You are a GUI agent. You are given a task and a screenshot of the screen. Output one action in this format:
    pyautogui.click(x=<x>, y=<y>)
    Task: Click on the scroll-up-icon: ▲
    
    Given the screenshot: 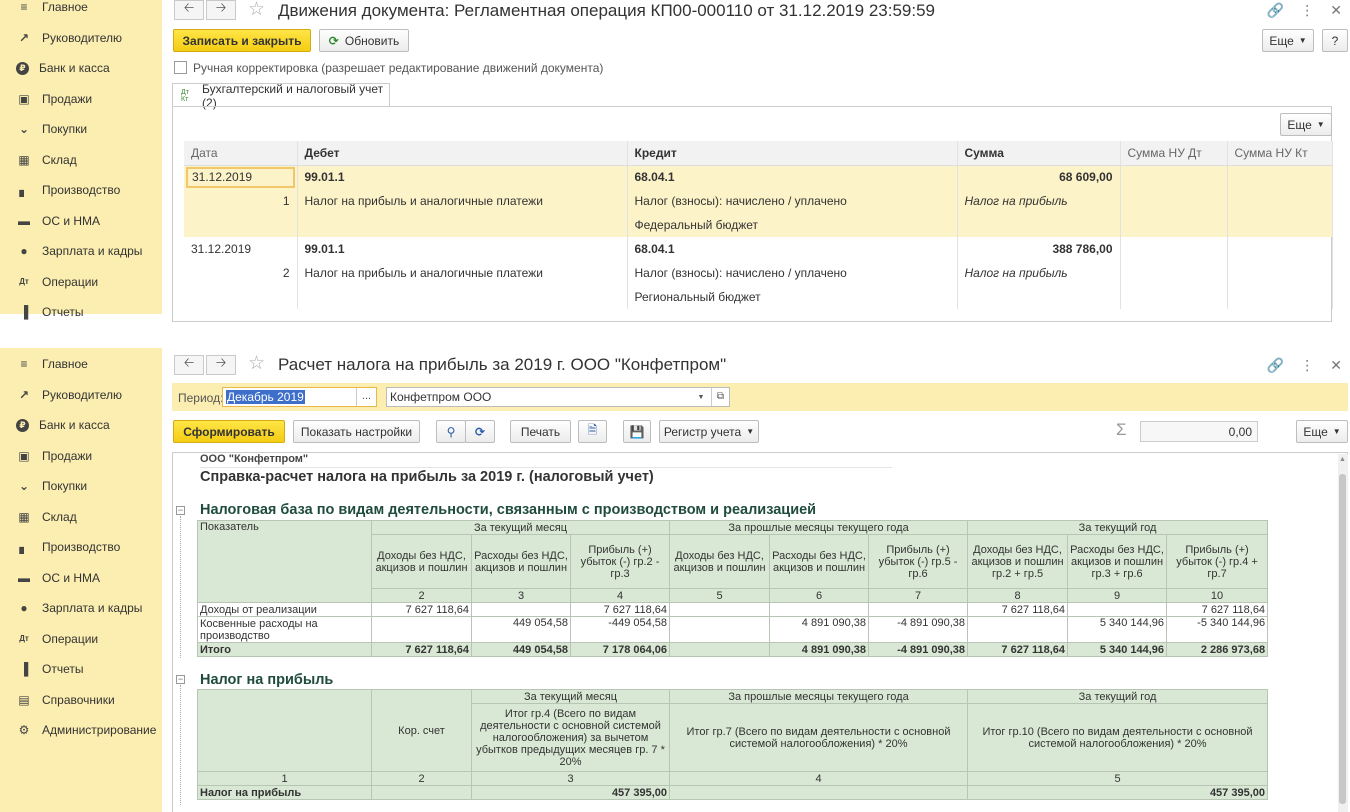 What is the action you would take?
    pyautogui.click(x=1342, y=459)
    